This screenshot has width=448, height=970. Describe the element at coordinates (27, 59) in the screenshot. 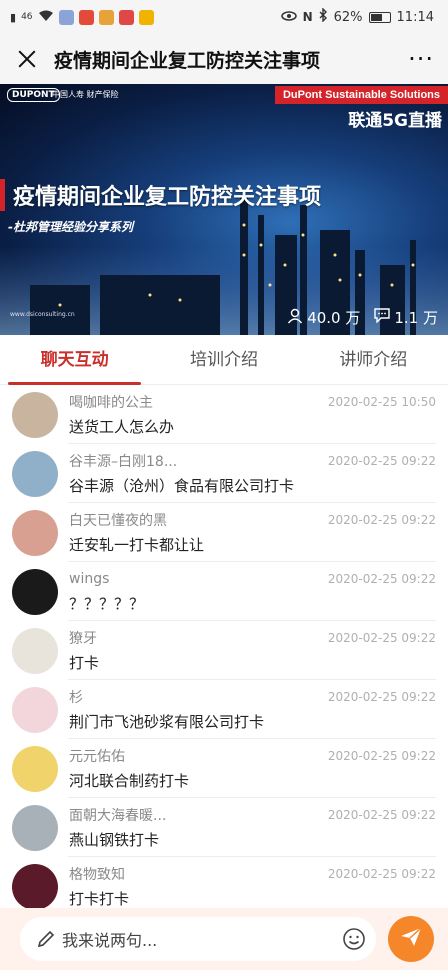

I see `close-icon` at that location.